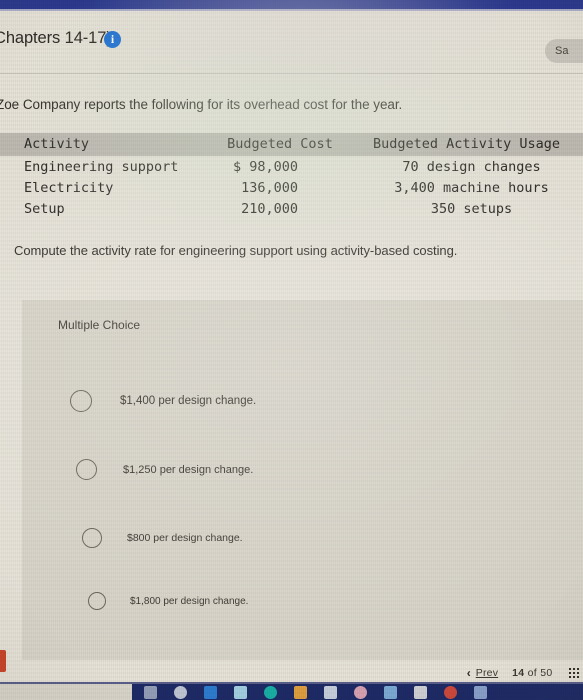  What do you see at coordinates (466, 144) in the screenshot?
I see `table-header-budgeted-activity-usage: Budgeted Activity Usage` at bounding box center [466, 144].